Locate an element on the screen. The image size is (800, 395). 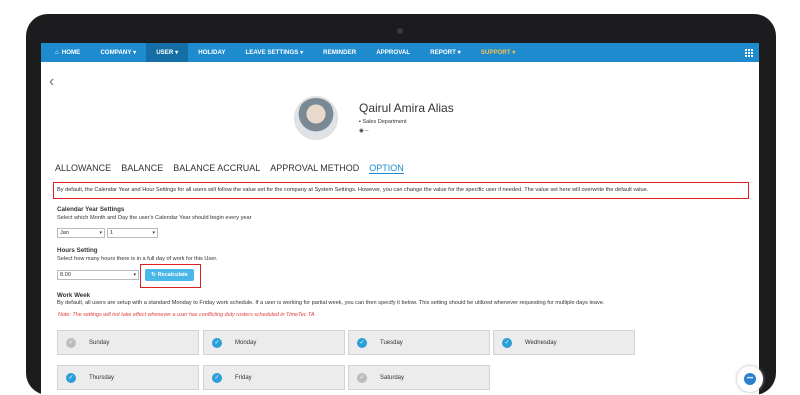
nav-holiday: HOLIDAY is located at coordinates (211, 52).